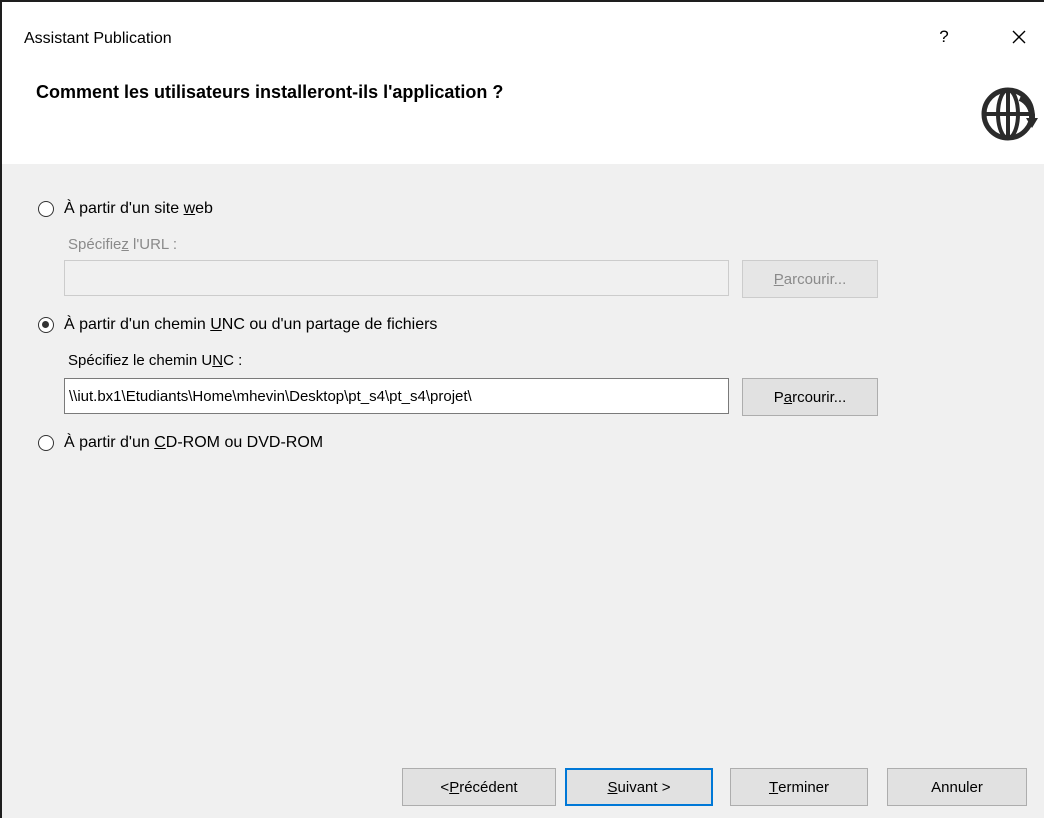  Describe the element at coordinates (1009, 114) in the screenshot. I see `globe-arrow-icon` at that location.